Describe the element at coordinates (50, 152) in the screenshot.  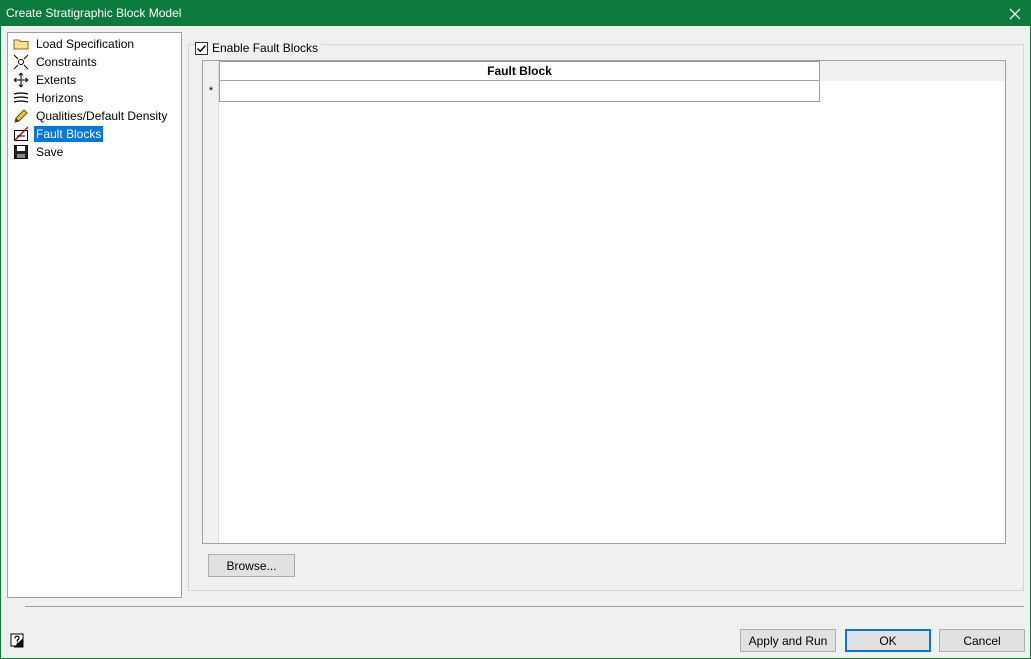
I see `tree-item-label: Save` at that location.